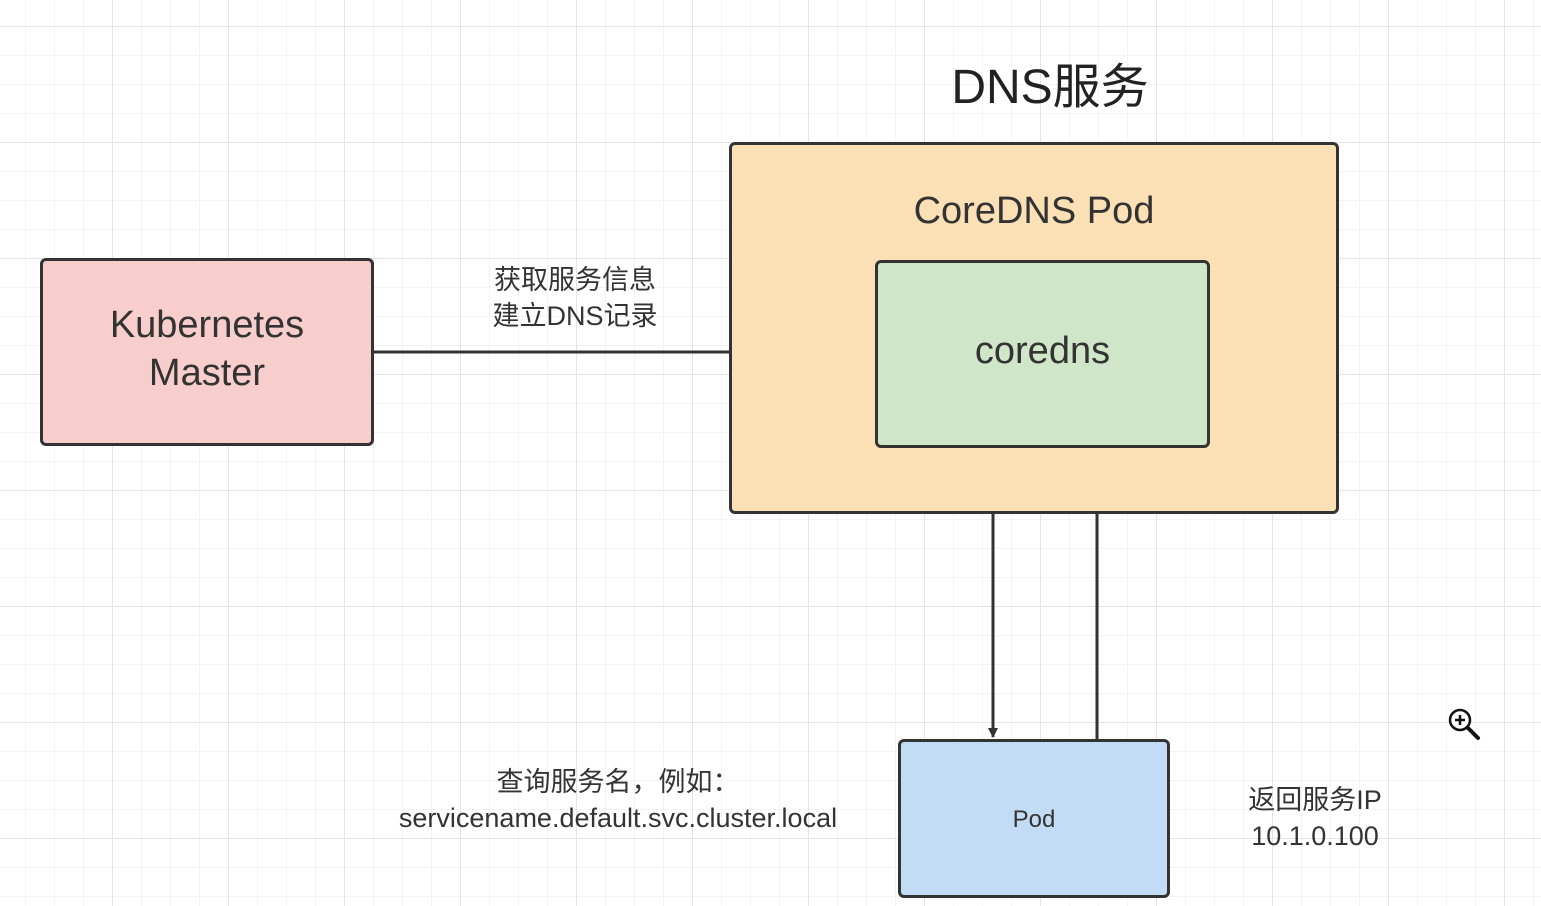 This screenshot has width=1541, height=906. I want to click on fetch-service-info-label: 获取服务信息 建立DNS记录, so click(575, 298).